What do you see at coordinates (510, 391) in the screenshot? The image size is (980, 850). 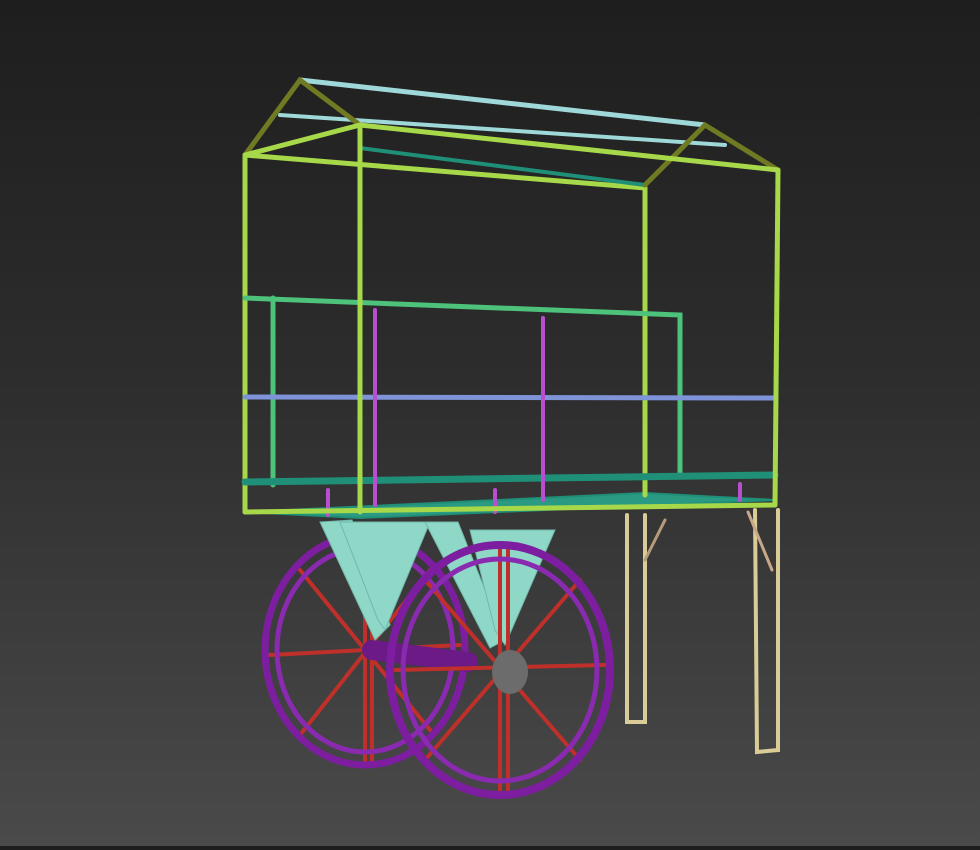 I see `rails` at bounding box center [510, 391].